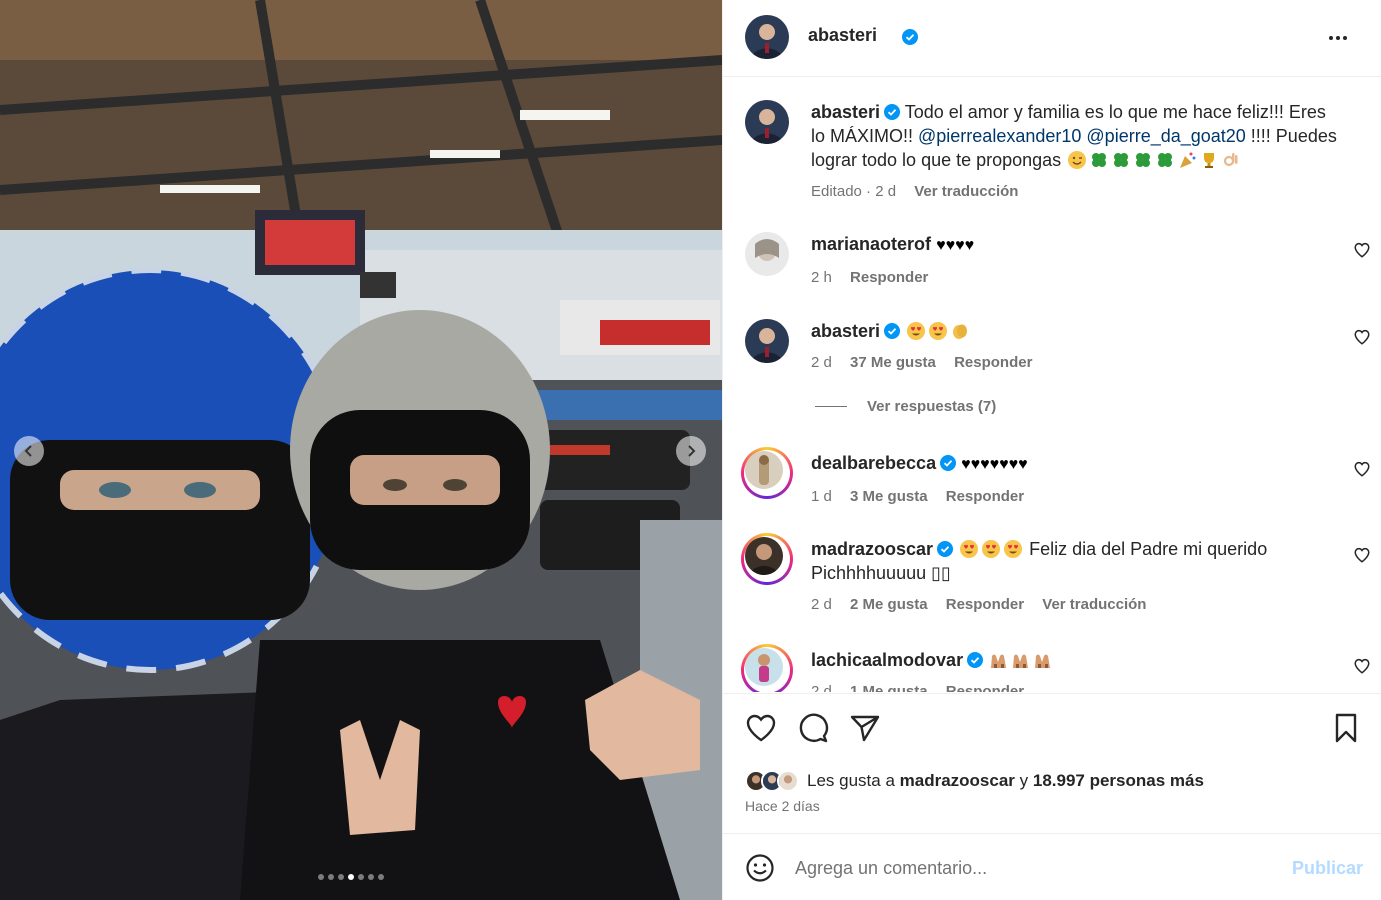 The height and width of the screenshot is (900, 1381). I want to click on view-replies-label: Ver respuestas (7), so click(932, 406).